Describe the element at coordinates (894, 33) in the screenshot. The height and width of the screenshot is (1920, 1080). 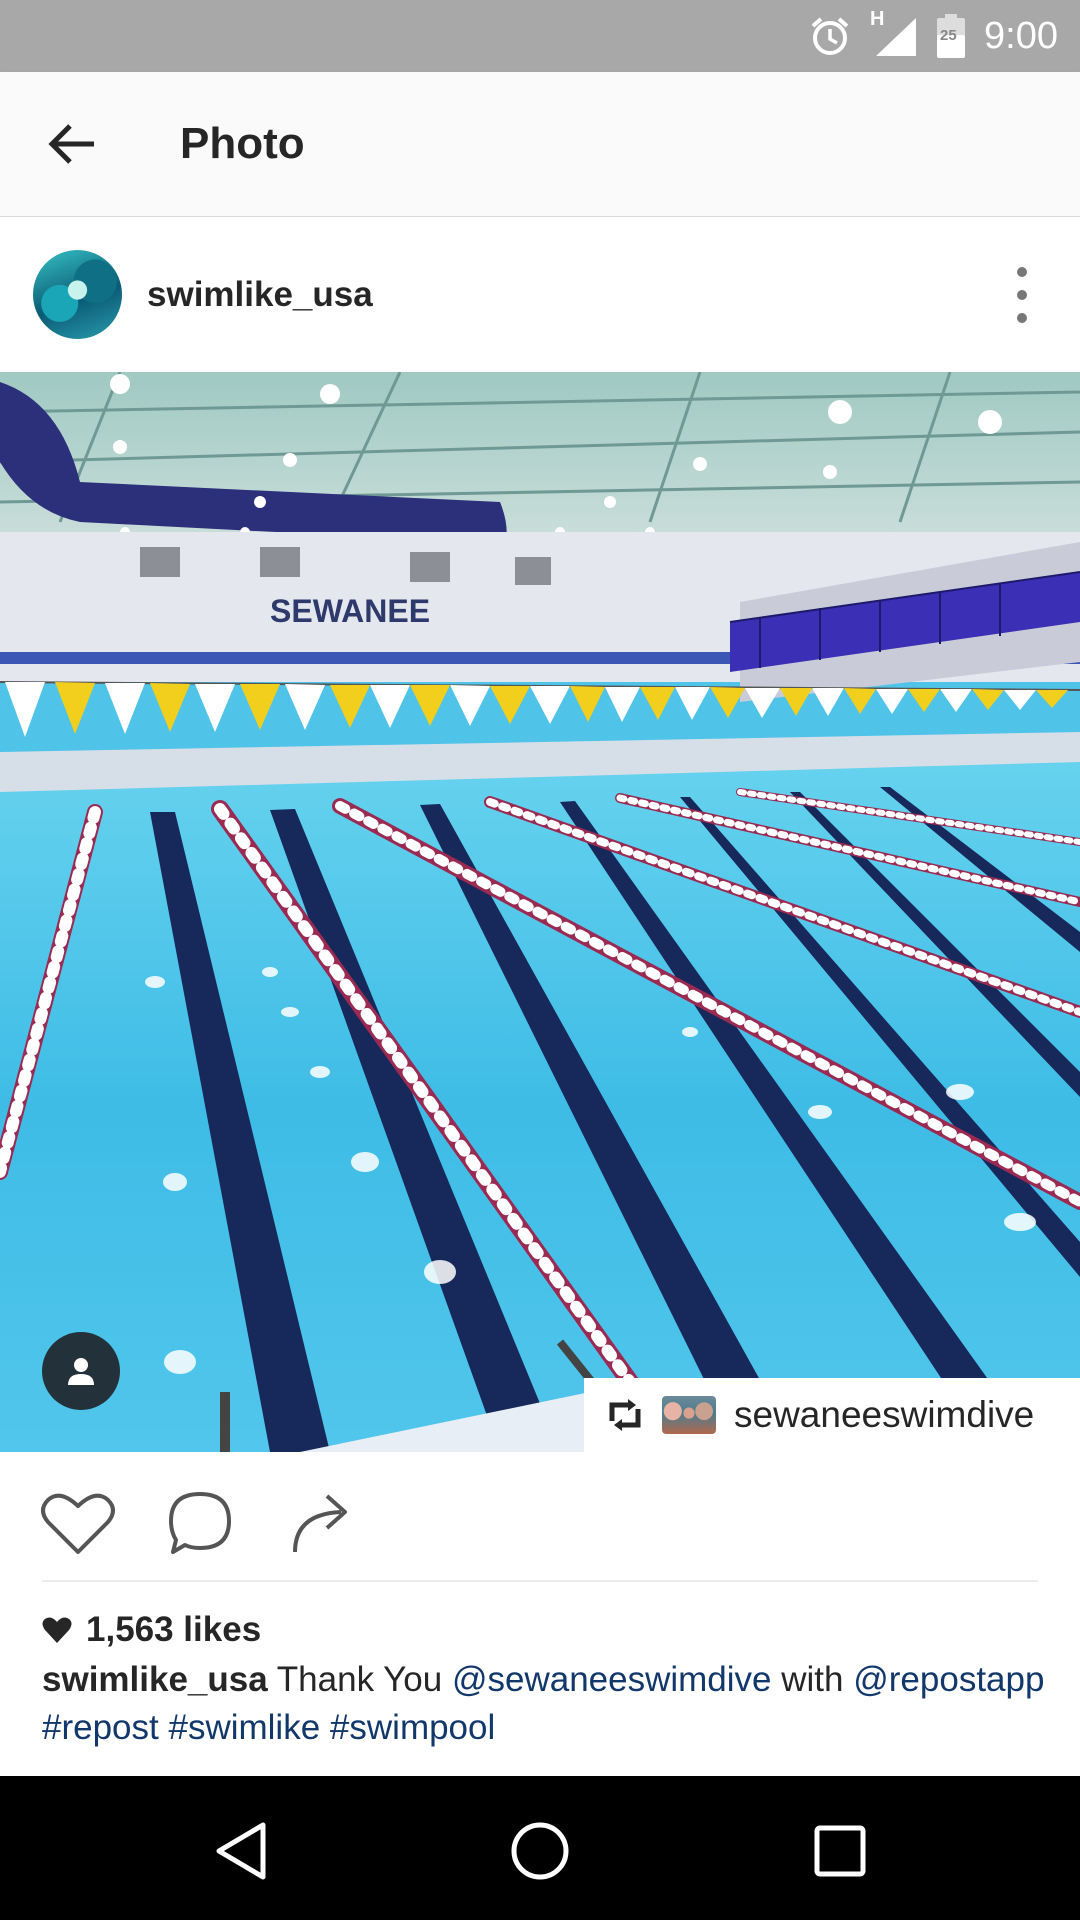
I see `signal-icon: H` at that location.